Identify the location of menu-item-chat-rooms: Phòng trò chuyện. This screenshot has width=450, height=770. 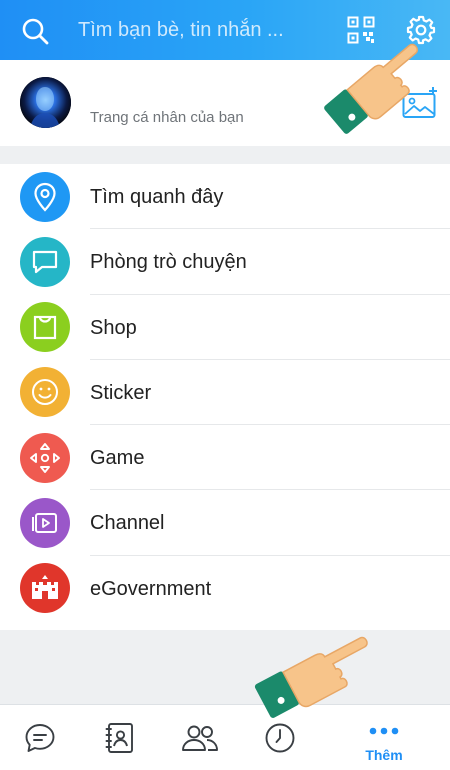
(225, 262).